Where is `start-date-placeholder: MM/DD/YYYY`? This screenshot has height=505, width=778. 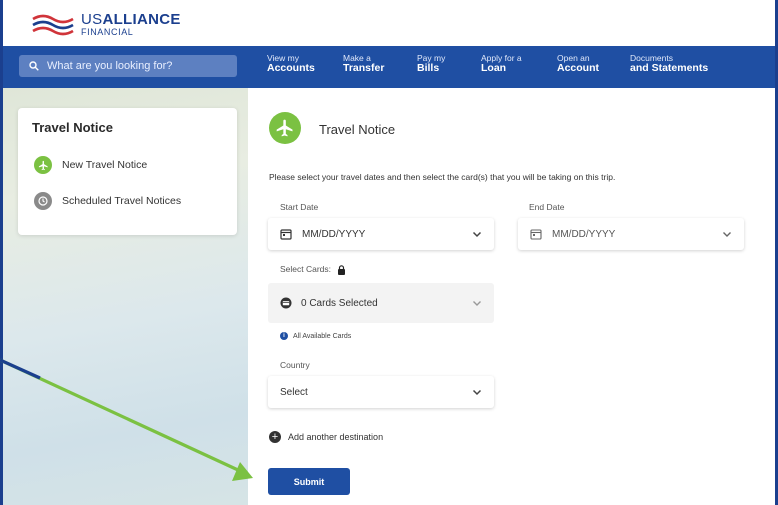
start-date-placeholder: MM/DD/YYYY is located at coordinates (334, 234).